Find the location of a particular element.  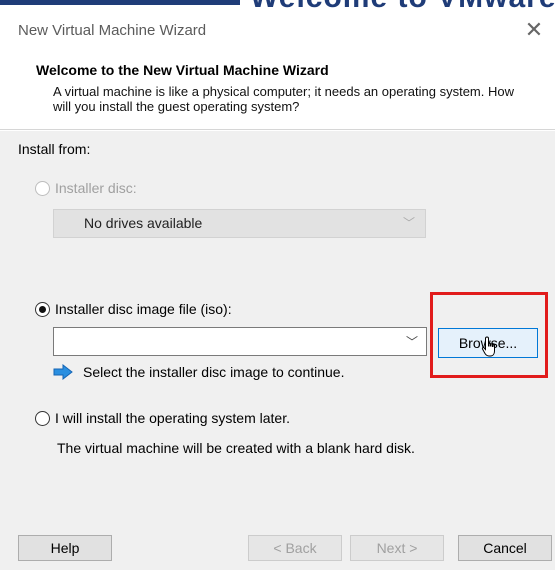

iso-path-combobox: ﹀ is located at coordinates (240, 341).